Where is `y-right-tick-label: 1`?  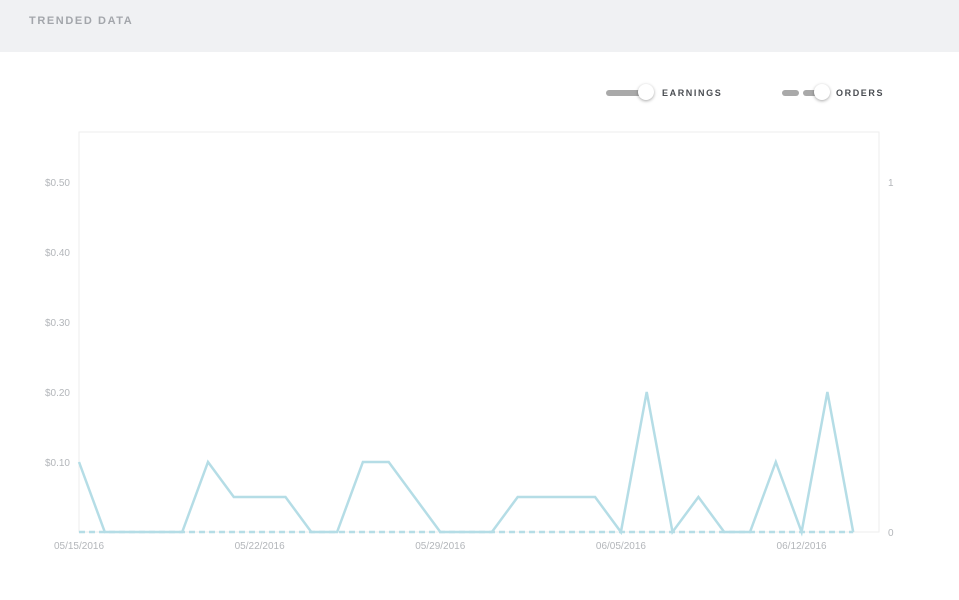 y-right-tick-label: 1 is located at coordinates (891, 183).